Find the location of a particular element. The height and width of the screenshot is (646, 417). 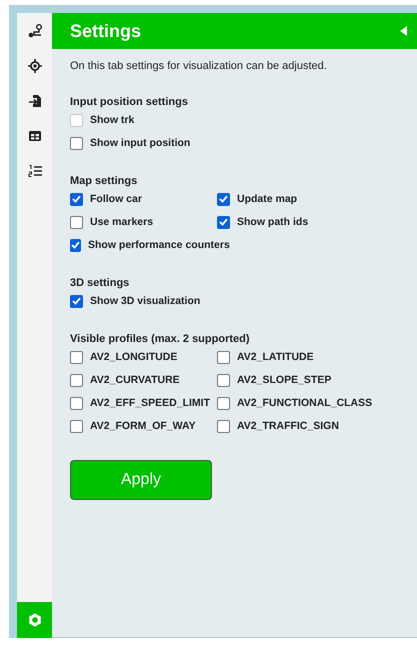

section-heading: 3D settings is located at coordinates (100, 283).